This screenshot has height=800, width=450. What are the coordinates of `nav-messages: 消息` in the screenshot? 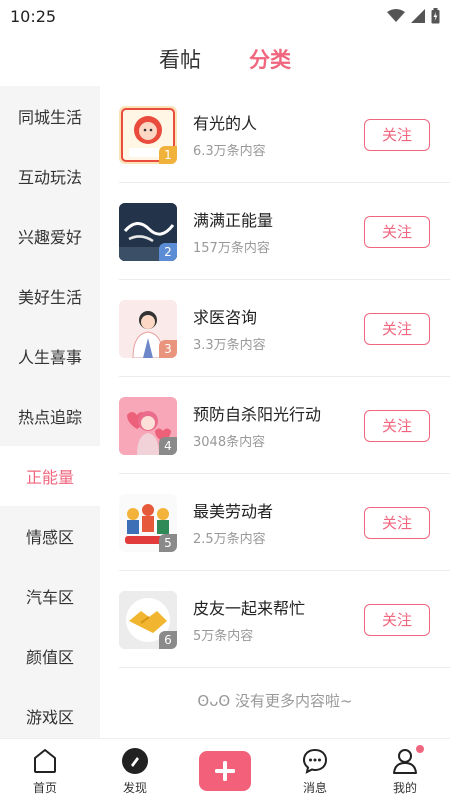 It's located at (315, 769).